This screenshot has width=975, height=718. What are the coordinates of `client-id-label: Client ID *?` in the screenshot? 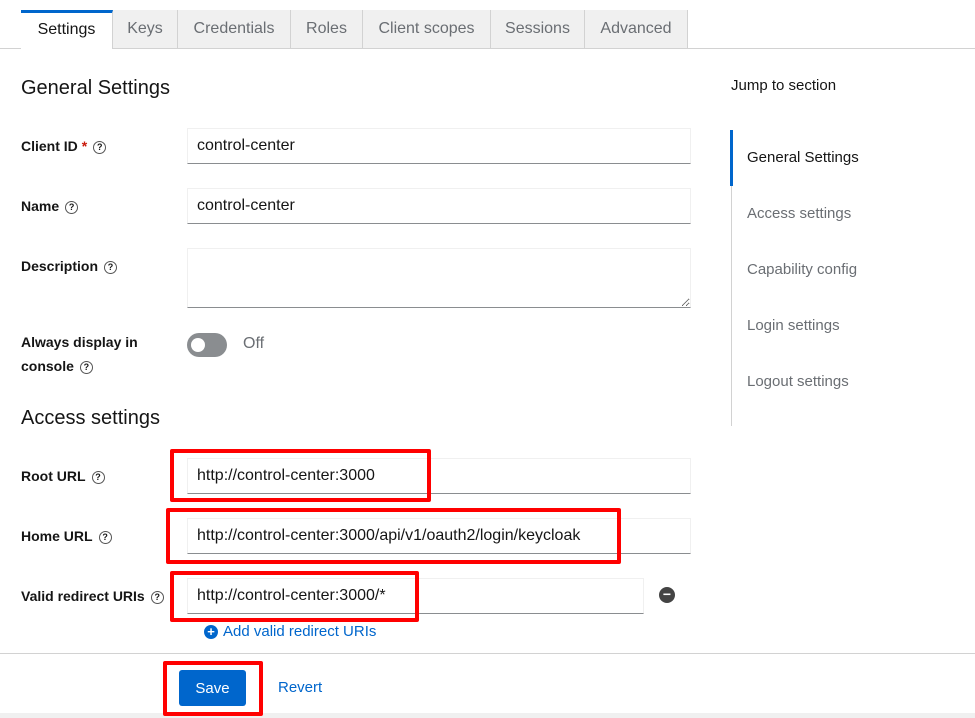 It's located at (64, 146).